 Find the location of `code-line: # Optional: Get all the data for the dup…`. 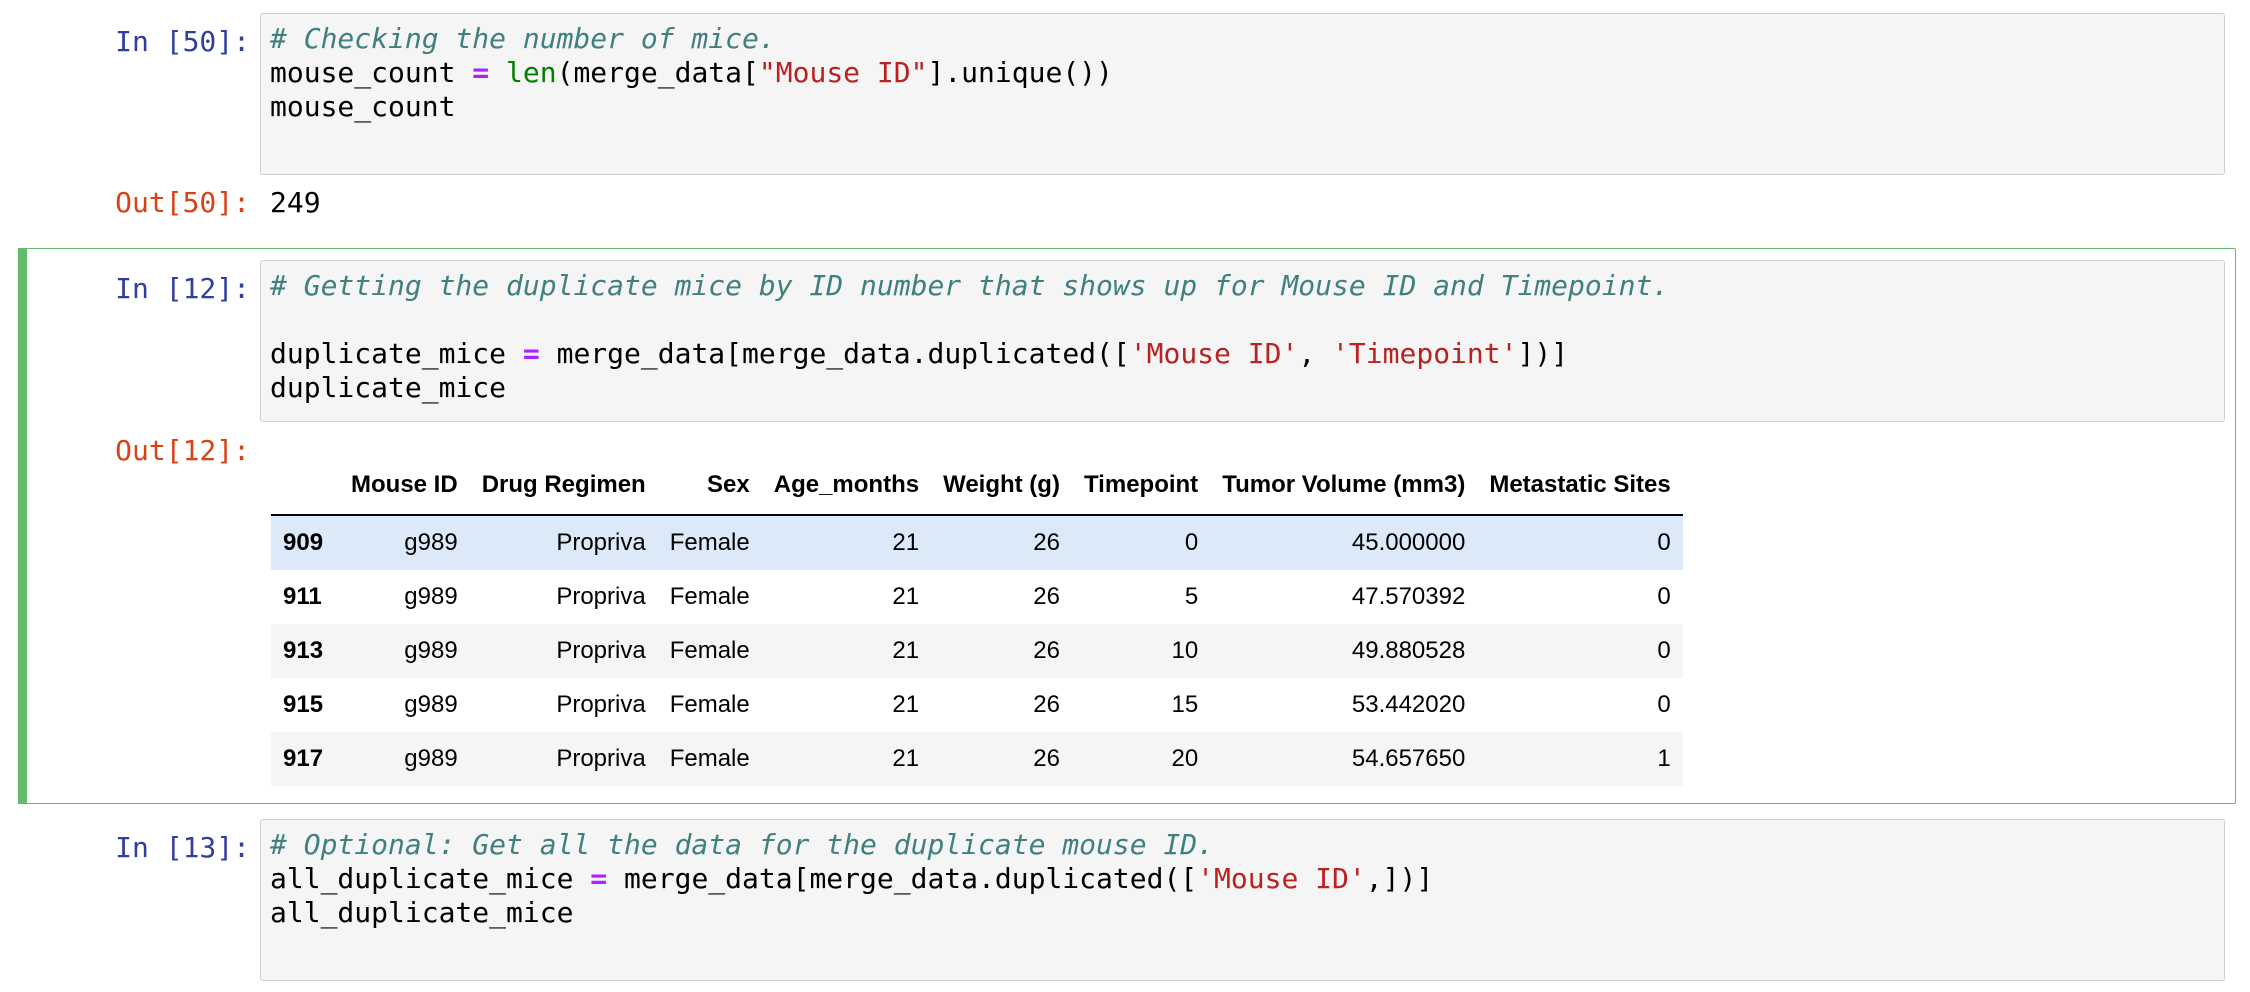

code-line: # Optional: Get all the data for the dup… is located at coordinates (851, 845).